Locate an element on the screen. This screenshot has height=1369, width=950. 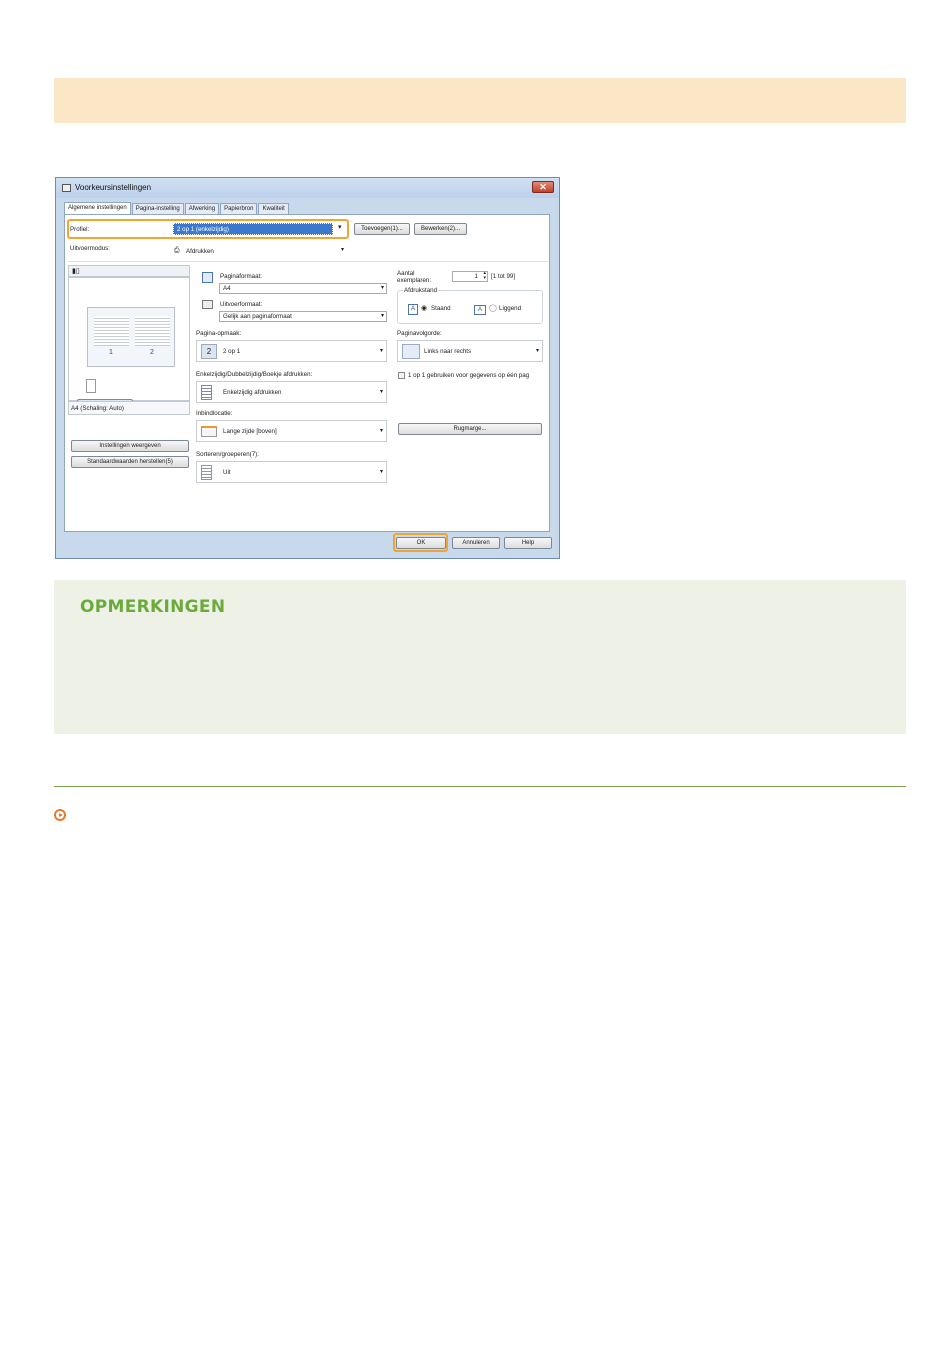
output-mode-select: ⎙ Afdrukken ▾ is located at coordinates (259, 250).